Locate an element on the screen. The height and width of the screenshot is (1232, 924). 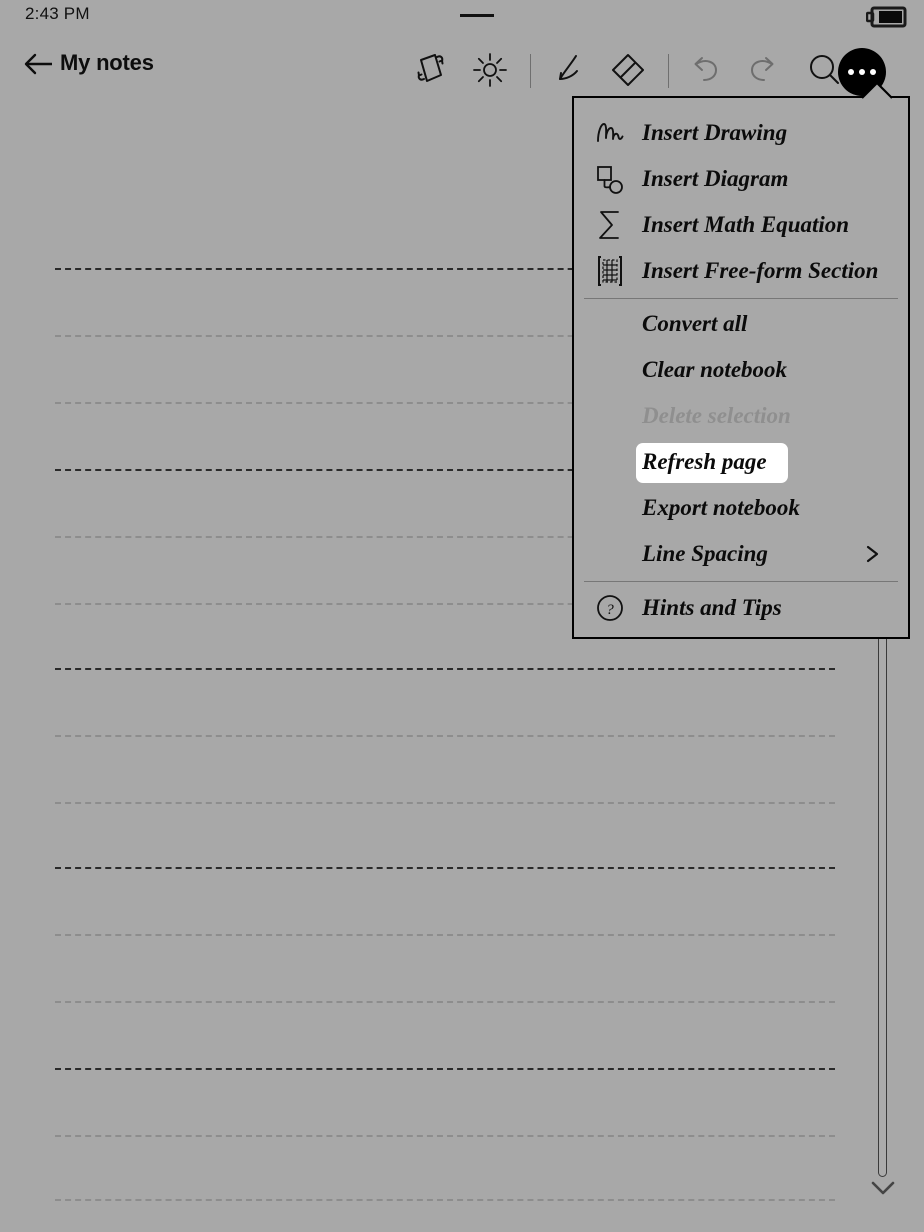
back-arrow-icon is located at coordinates (39, 64).